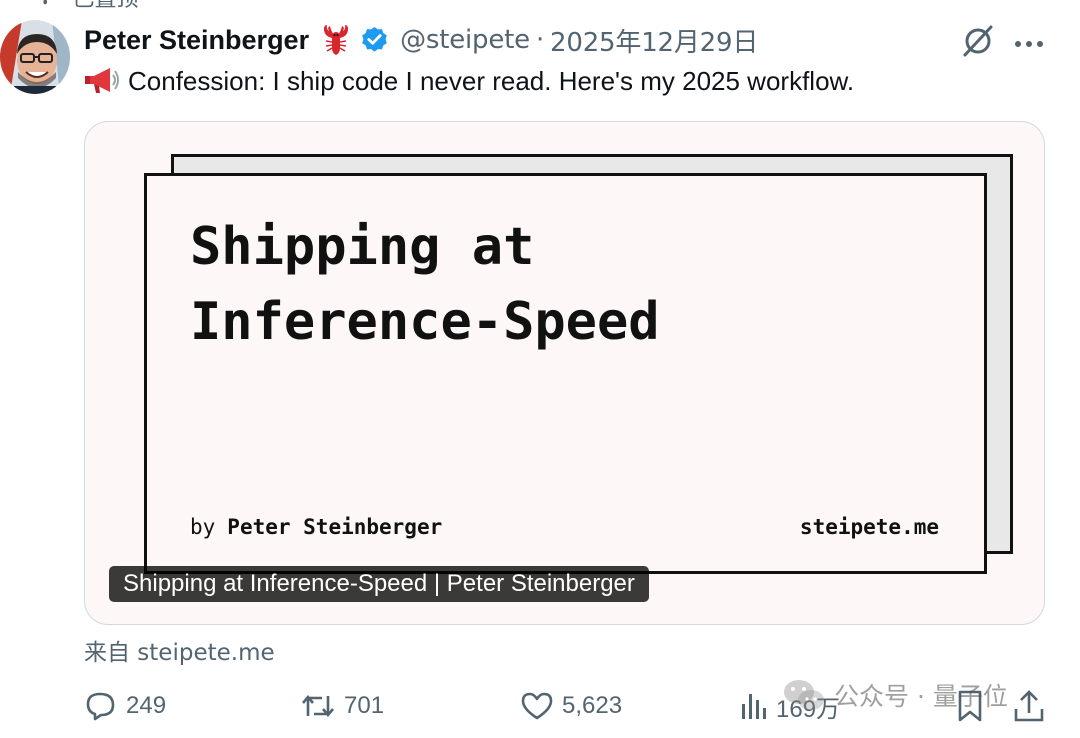 The width and height of the screenshot is (1080, 738). What do you see at coordinates (179, 650) in the screenshot?
I see `card-source-link: 来自 steipete.me` at bounding box center [179, 650].